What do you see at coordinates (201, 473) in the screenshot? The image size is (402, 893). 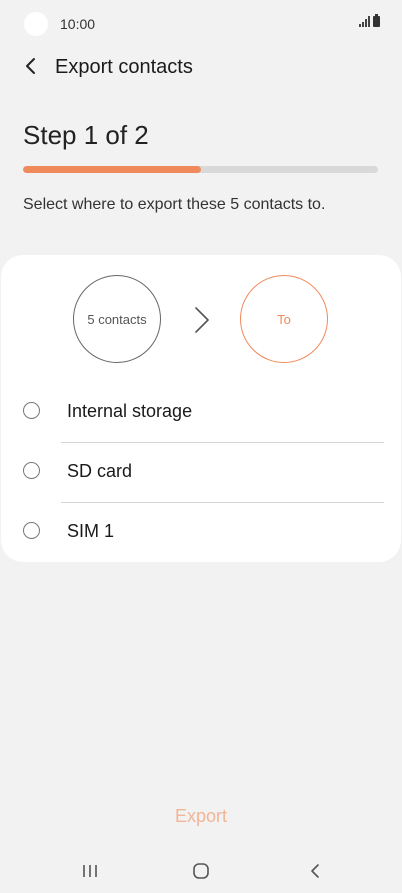 I see `option-sd-card: SD card` at bounding box center [201, 473].